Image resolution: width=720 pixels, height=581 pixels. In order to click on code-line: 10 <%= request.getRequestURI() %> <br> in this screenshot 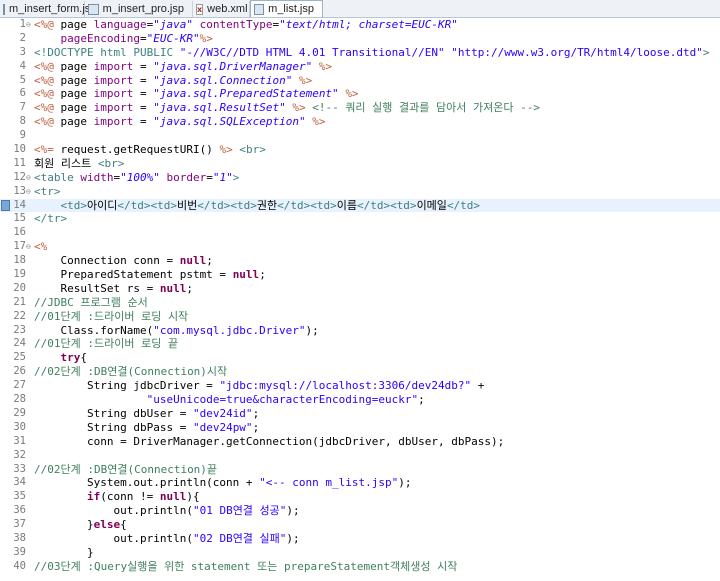, I will do `click(360, 150)`.